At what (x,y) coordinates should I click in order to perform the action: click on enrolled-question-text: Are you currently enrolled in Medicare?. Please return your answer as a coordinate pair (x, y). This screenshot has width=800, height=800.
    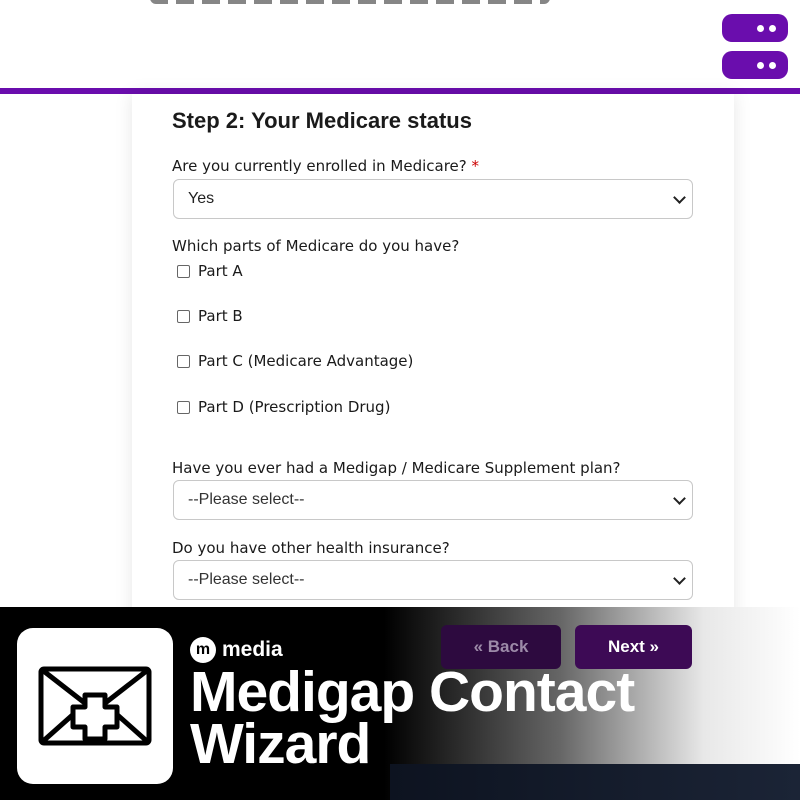
    Looking at the image, I should click on (319, 166).